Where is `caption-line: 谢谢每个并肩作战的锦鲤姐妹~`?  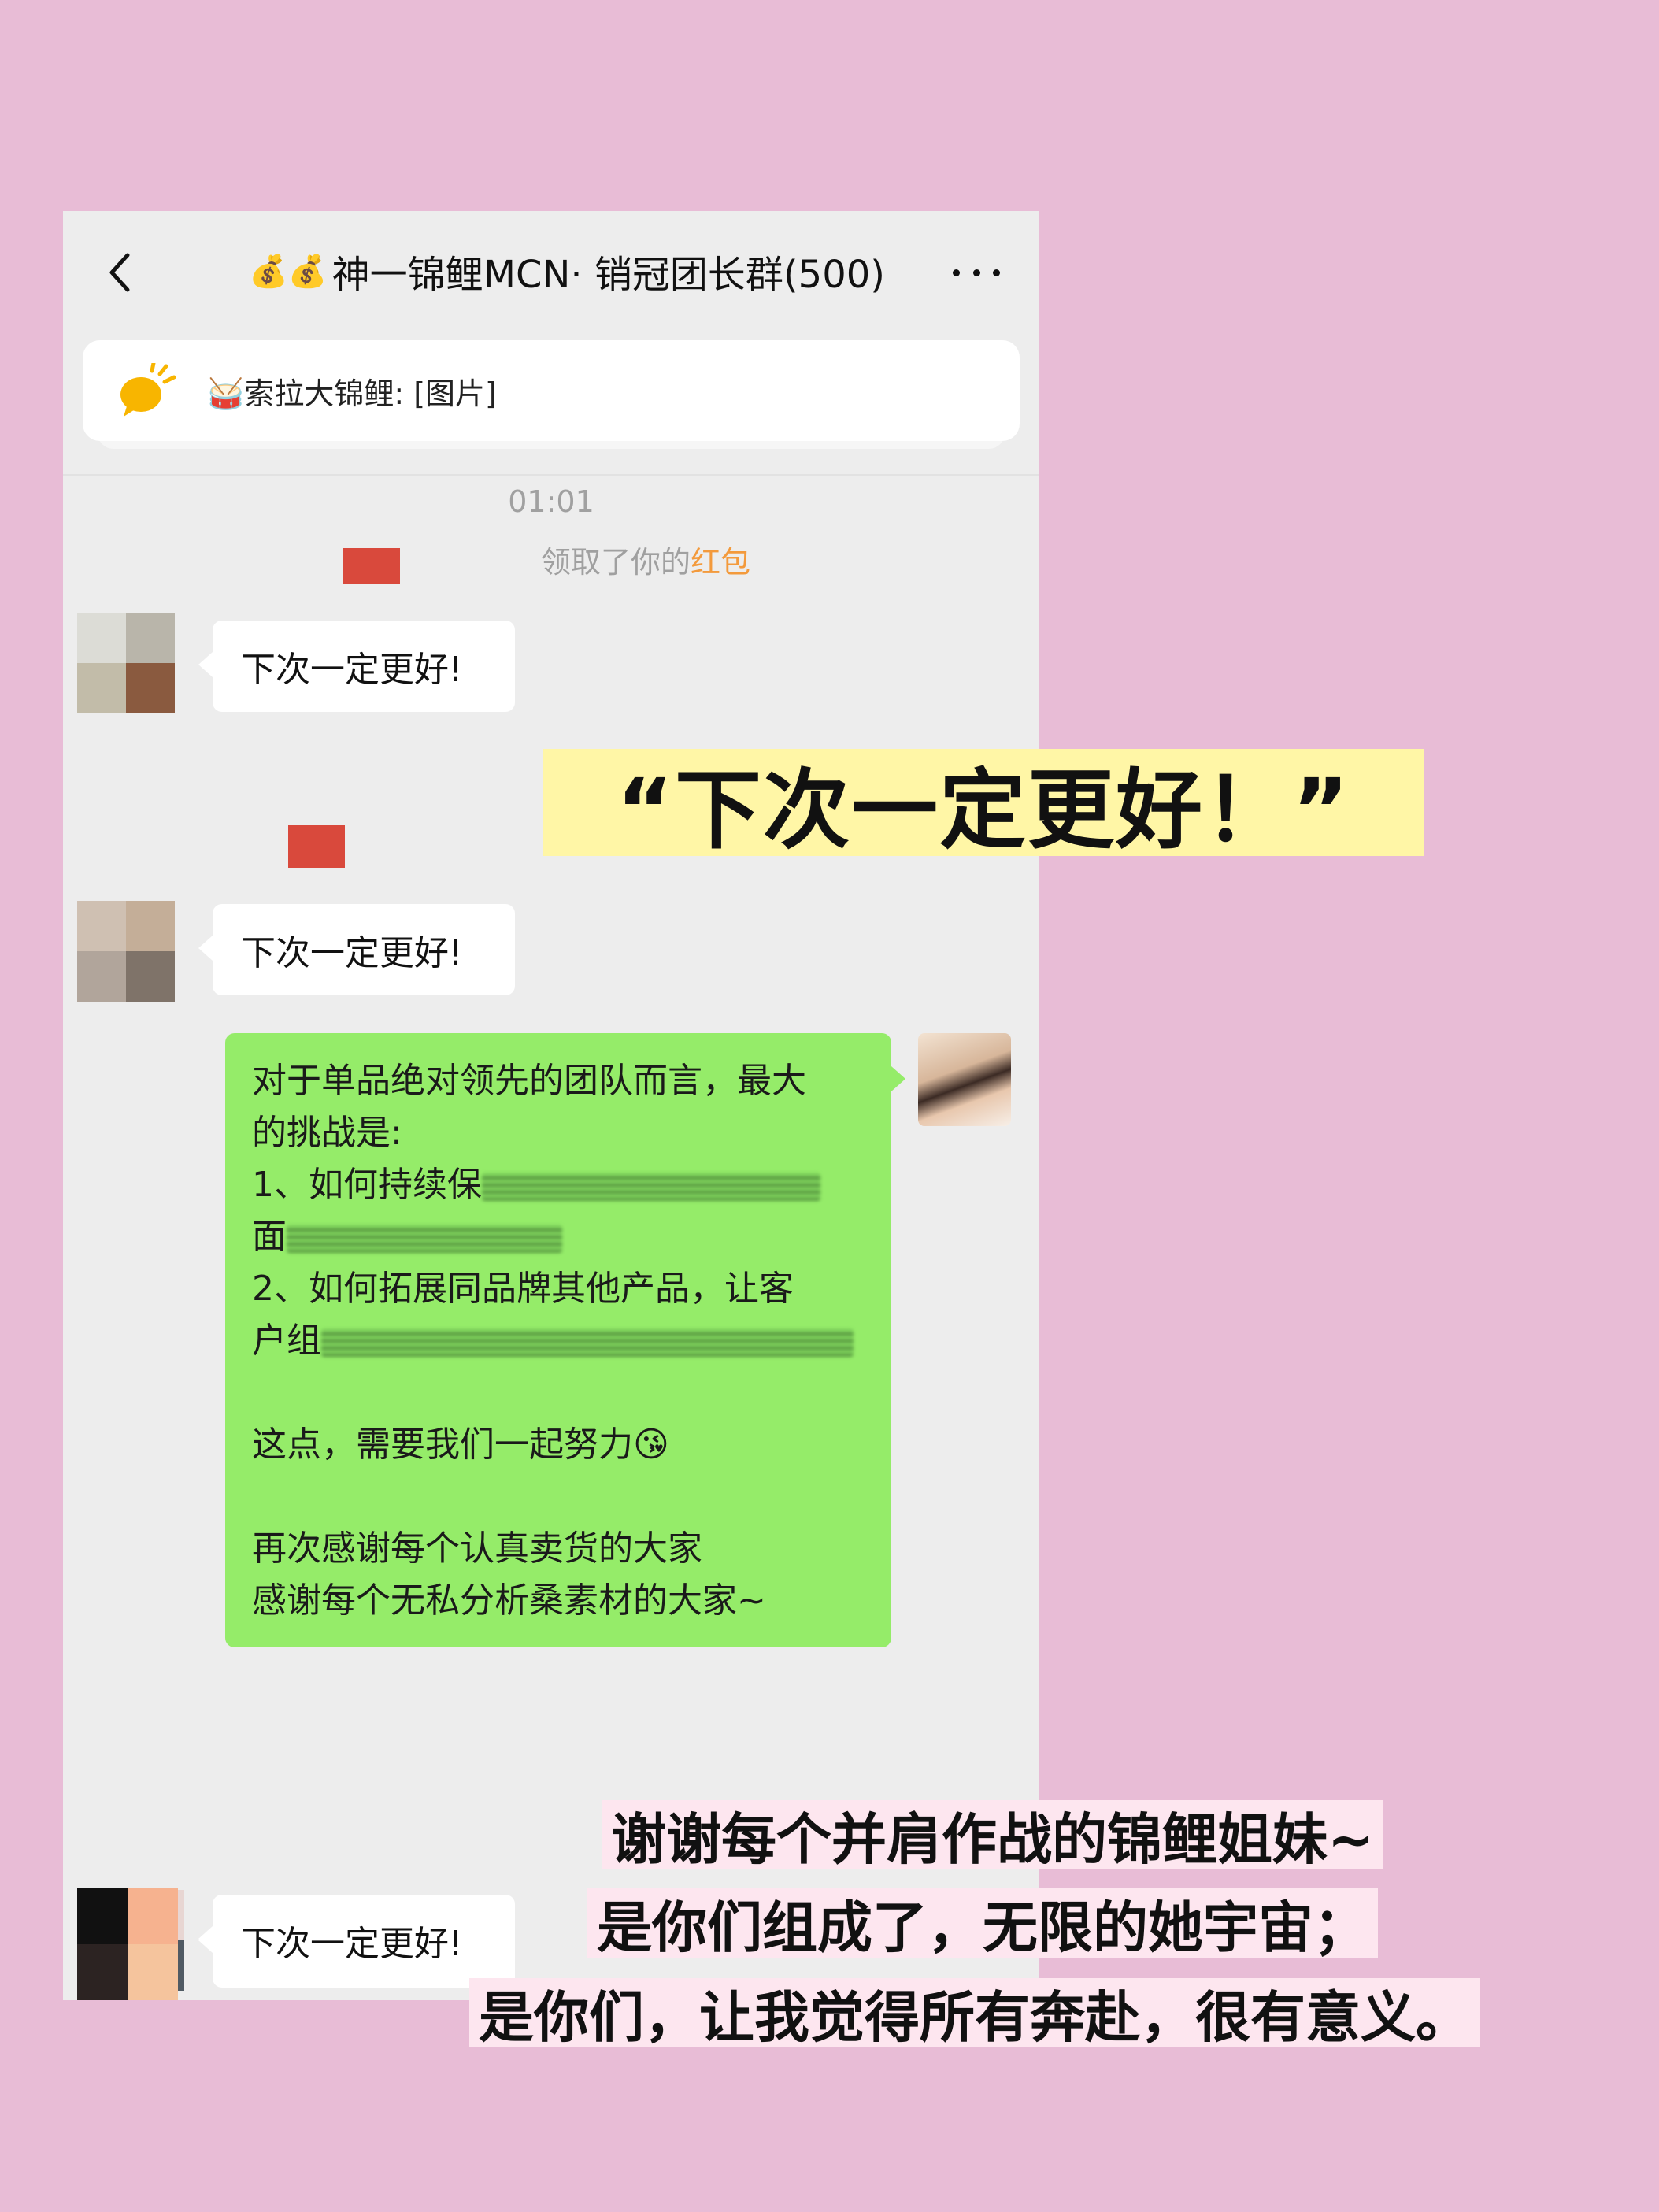
caption-line: 谢谢每个并肩作战的锦鲤姐妹~ is located at coordinates (993, 1836).